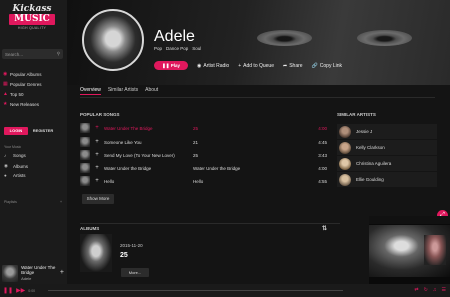  What do you see at coordinates (123, 91) in the screenshot?
I see `tab-similar-artists: Similar Artists` at bounding box center [123, 91].